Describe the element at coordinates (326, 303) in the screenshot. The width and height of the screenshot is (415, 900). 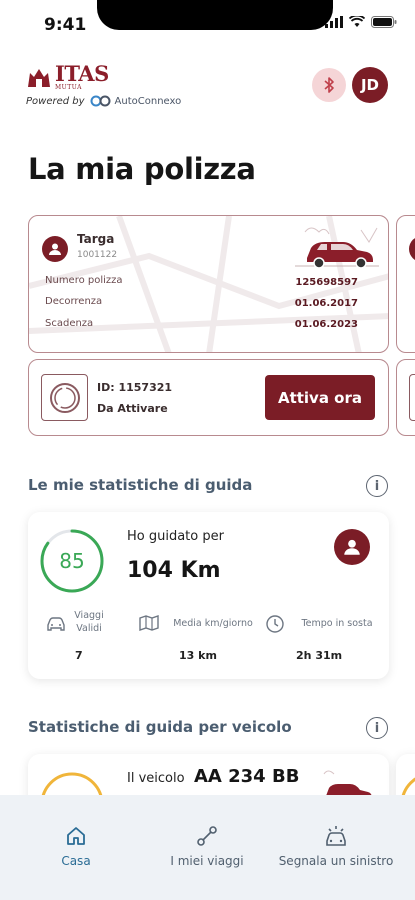
I see `start-date-value: 01.06.2017` at that location.